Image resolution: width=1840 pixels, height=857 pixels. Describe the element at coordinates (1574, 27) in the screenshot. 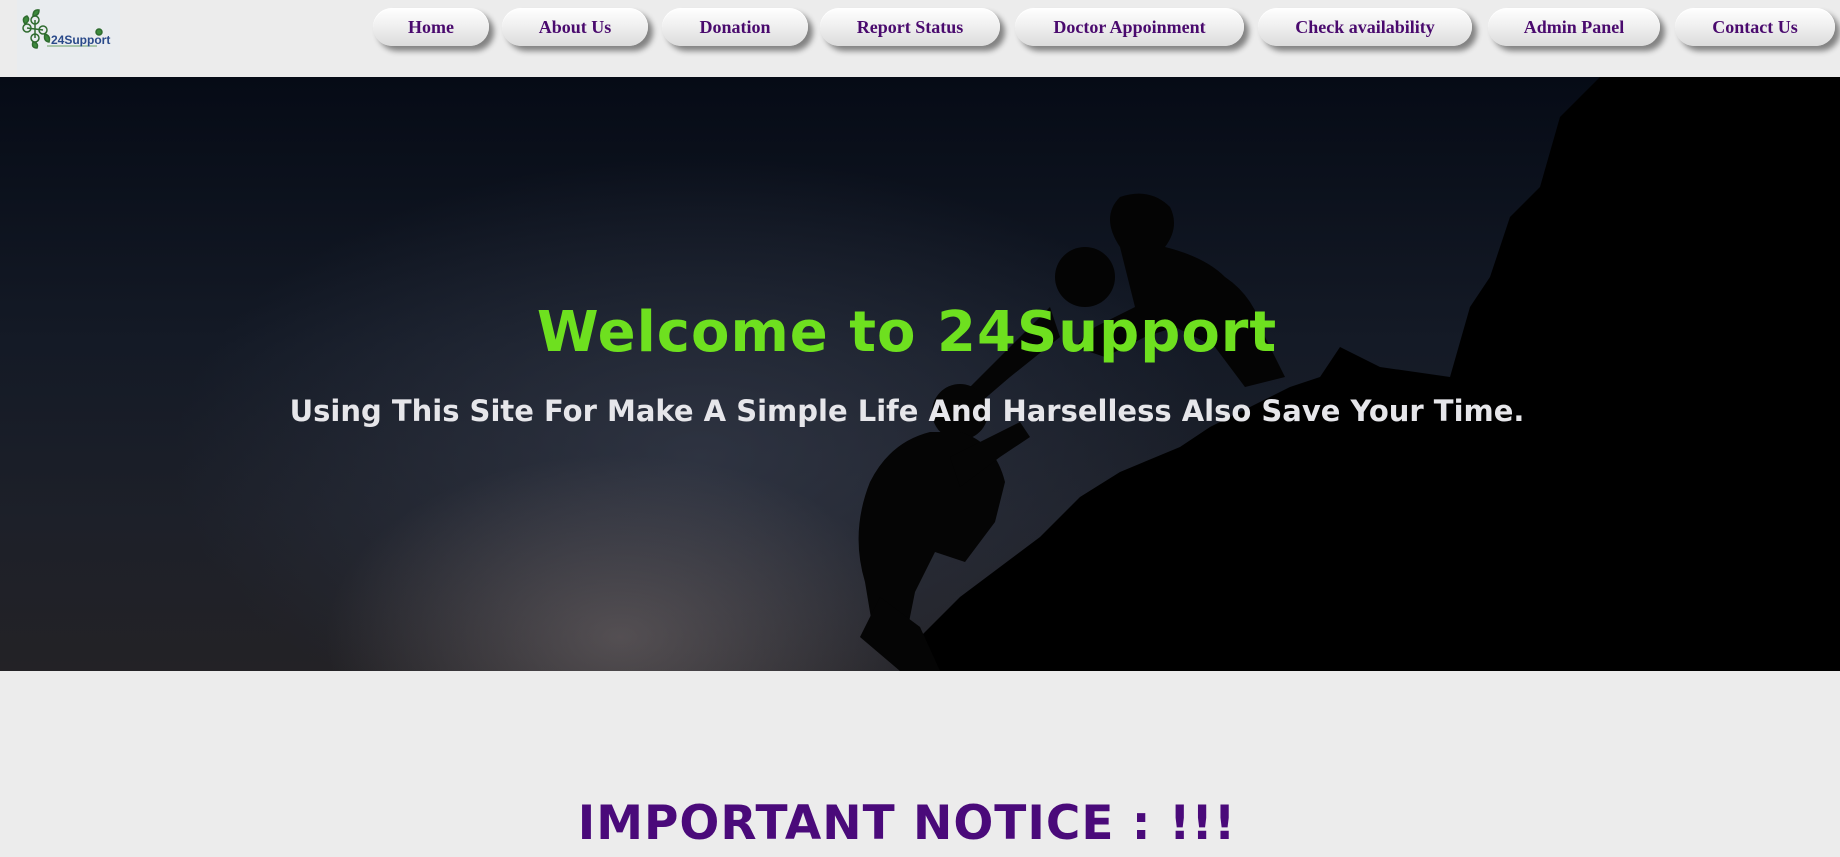

I see `nav-admin-panel: Admin Panel` at that location.